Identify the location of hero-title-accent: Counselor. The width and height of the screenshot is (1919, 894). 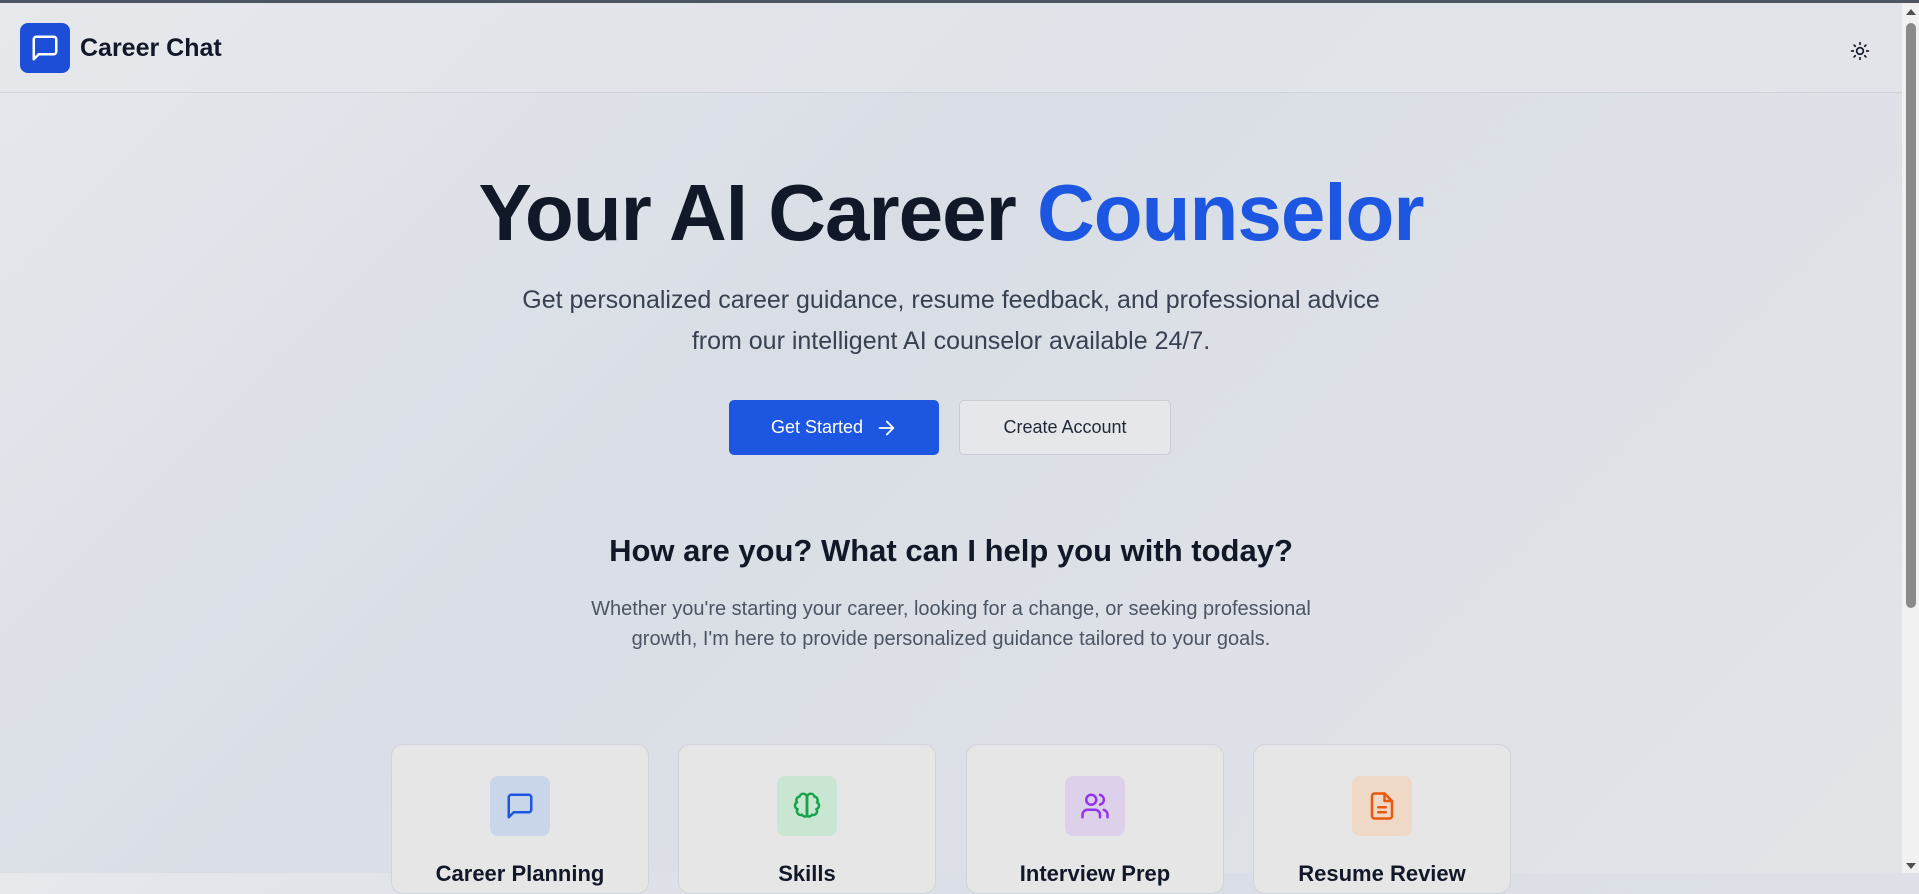
(1230, 212).